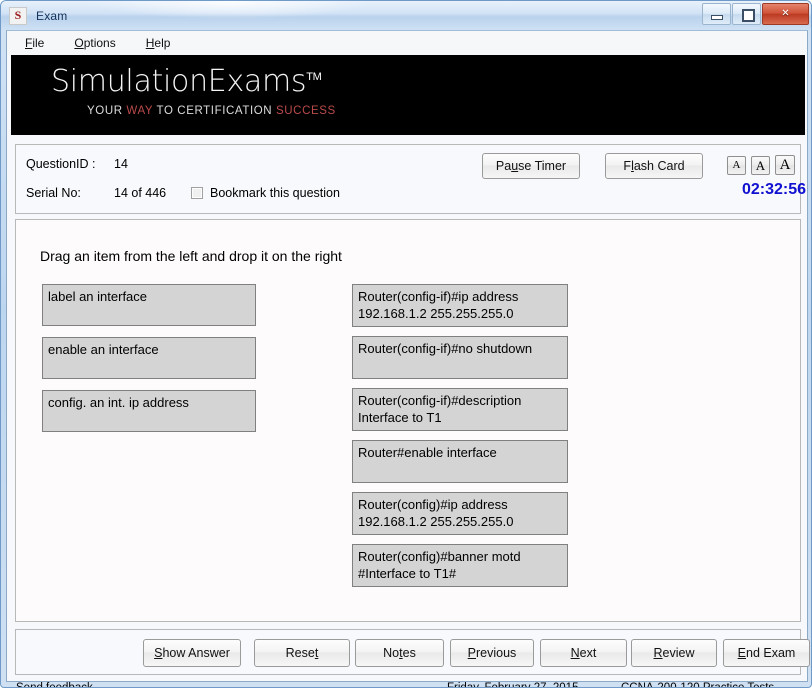 The width and height of the screenshot is (812, 688). Describe the element at coordinates (192, 653) in the screenshot. I see `show-answer-button: Show Answer` at that location.